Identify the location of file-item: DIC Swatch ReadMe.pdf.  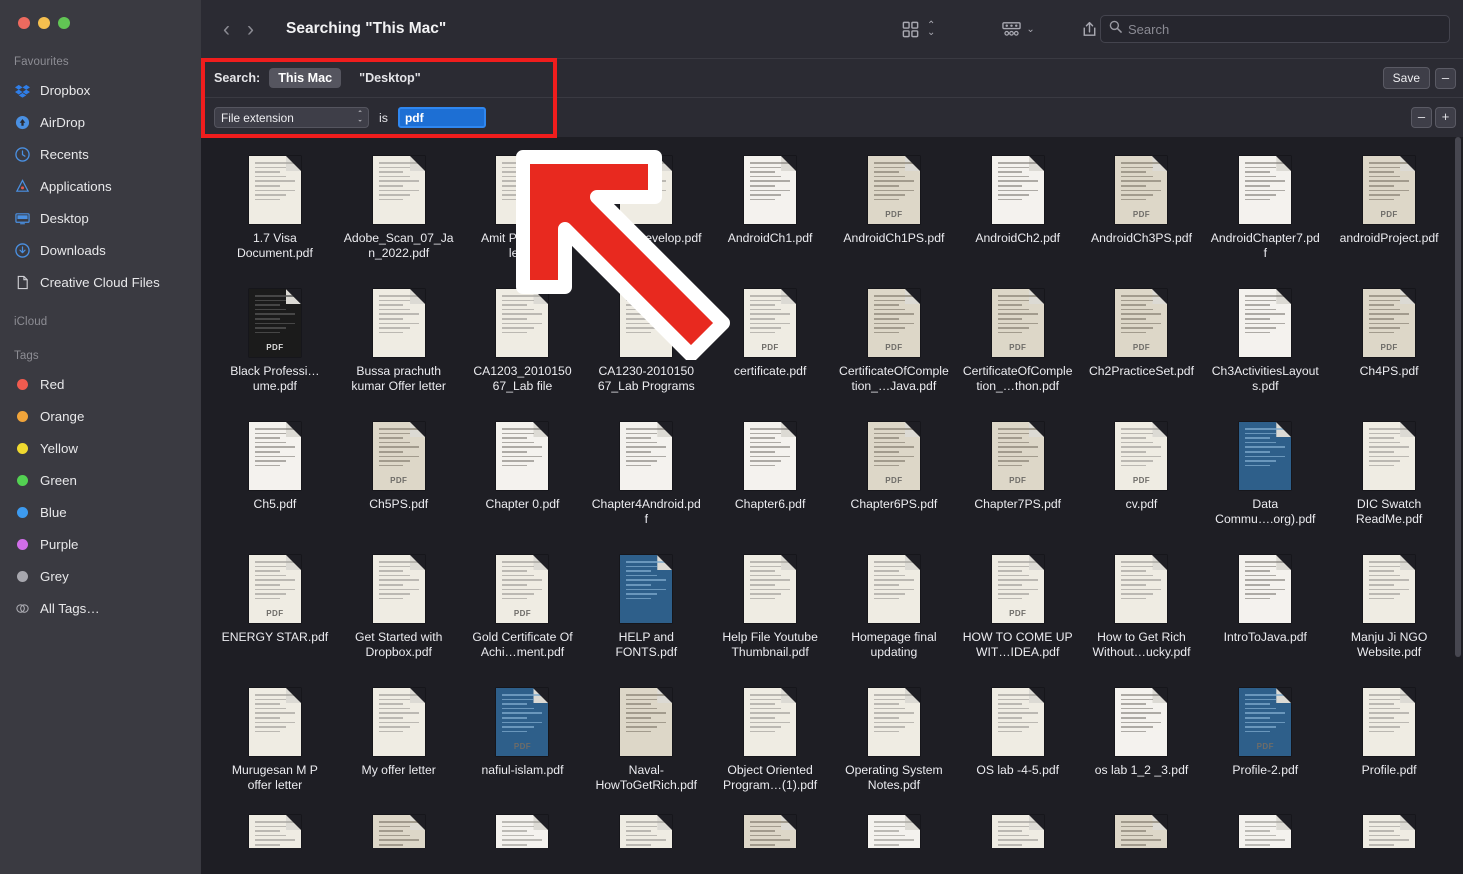
(1389, 475).